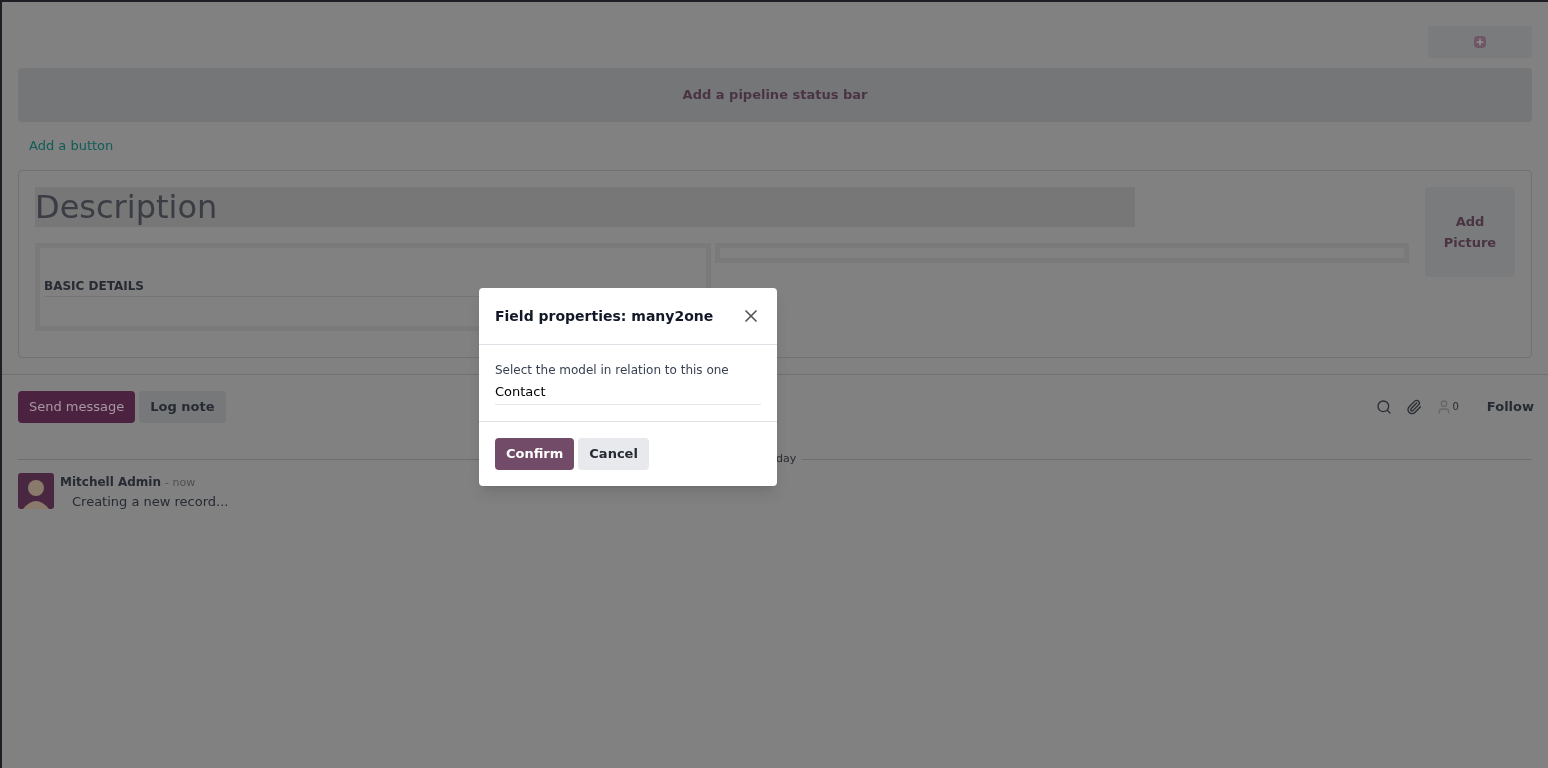  Describe the element at coordinates (775, 95) in the screenshot. I see `status-bar-placeholder: Add a pipeline status bar` at that location.